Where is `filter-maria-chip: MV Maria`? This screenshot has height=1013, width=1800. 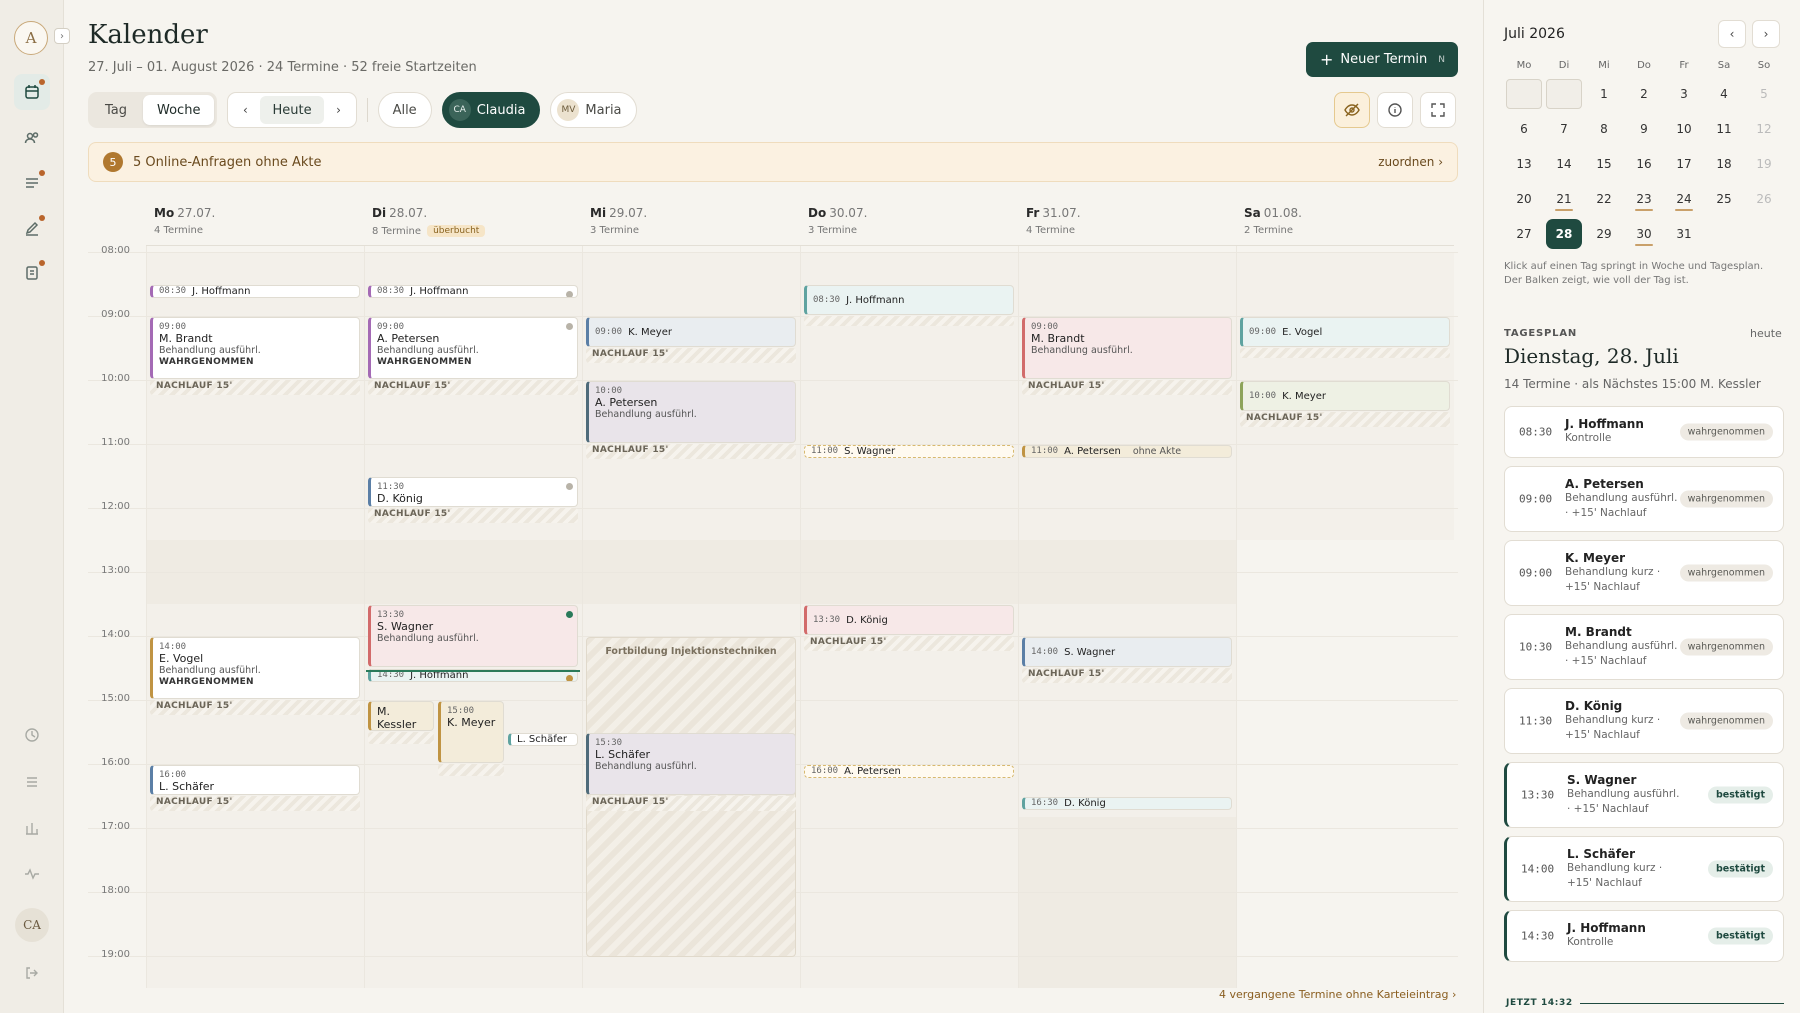 filter-maria-chip: MV Maria is located at coordinates (593, 110).